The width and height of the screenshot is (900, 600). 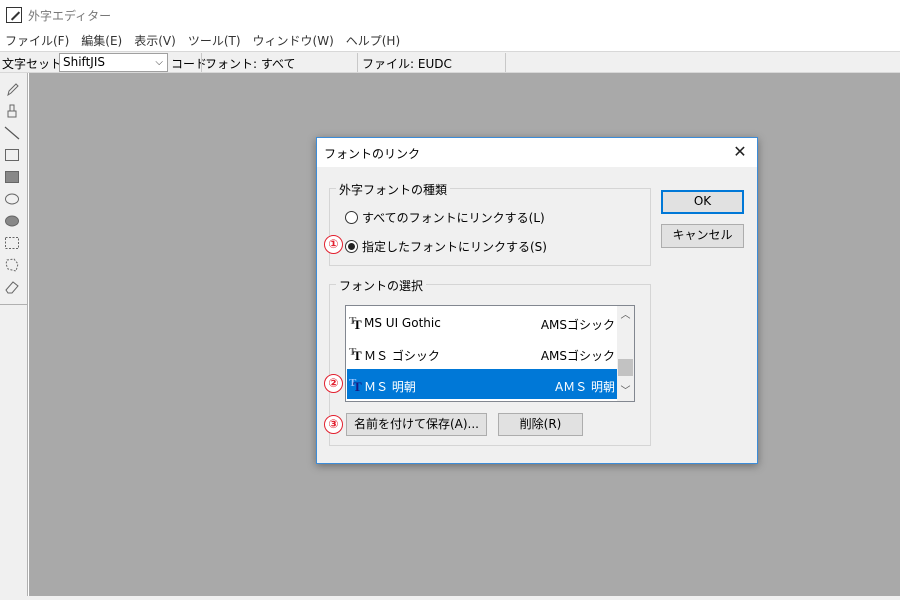 What do you see at coordinates (372, 154) in the screenshot?
I see `dialog-title: フォントのリンク` at bounding box center [372, 154].